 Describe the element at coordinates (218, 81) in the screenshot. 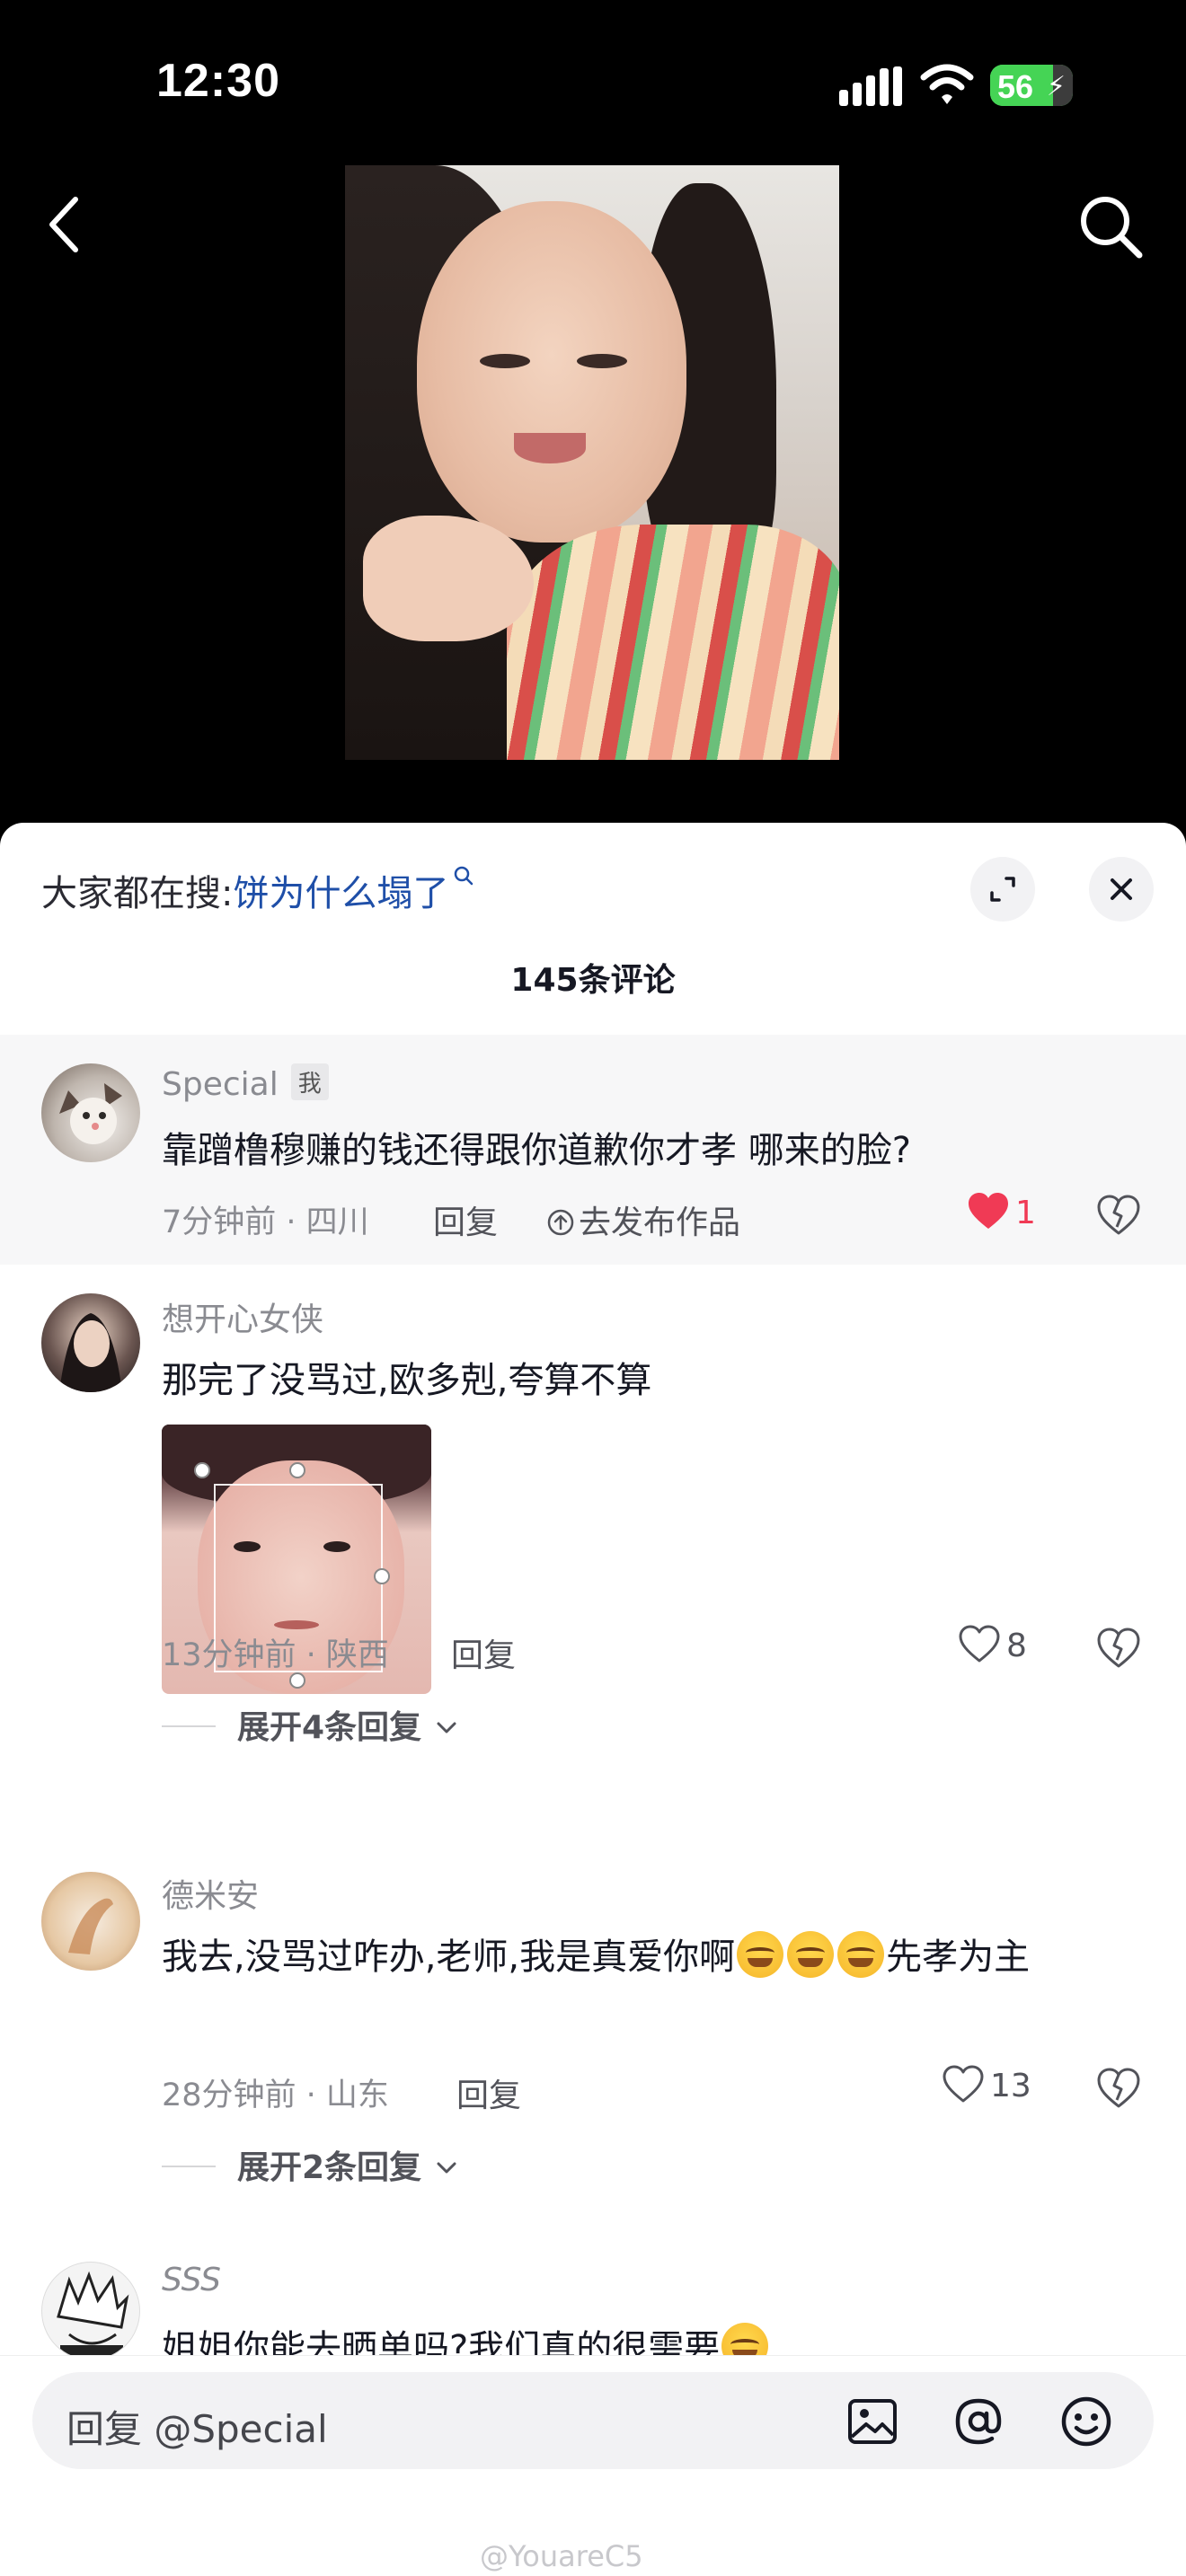

I see `status-time: 12:30` at that location.